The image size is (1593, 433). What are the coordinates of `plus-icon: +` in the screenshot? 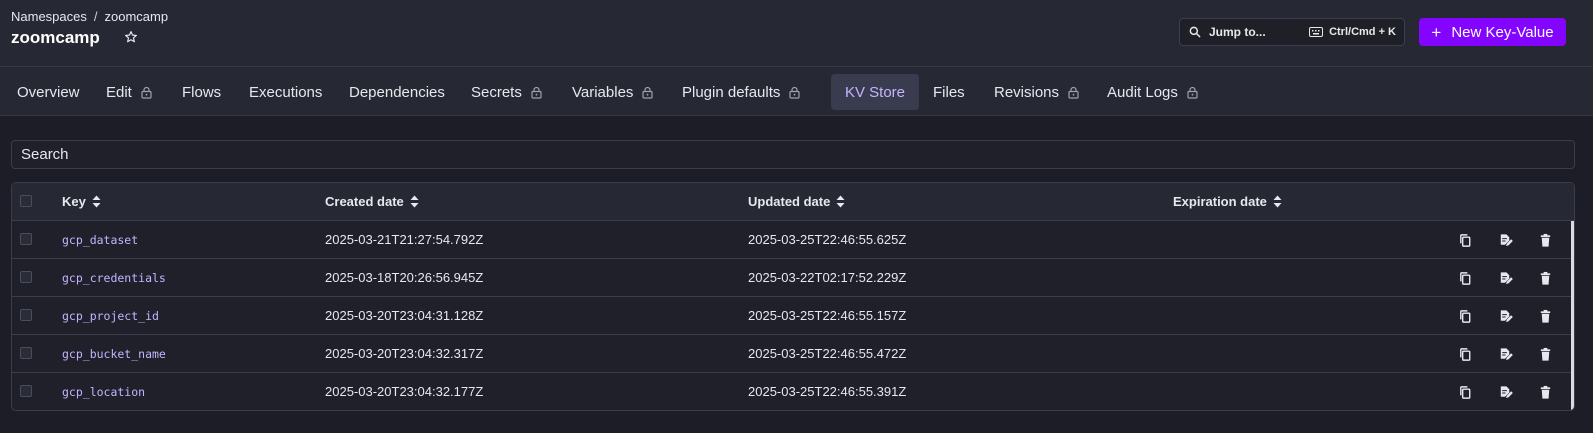 It's located at (1436, 32).